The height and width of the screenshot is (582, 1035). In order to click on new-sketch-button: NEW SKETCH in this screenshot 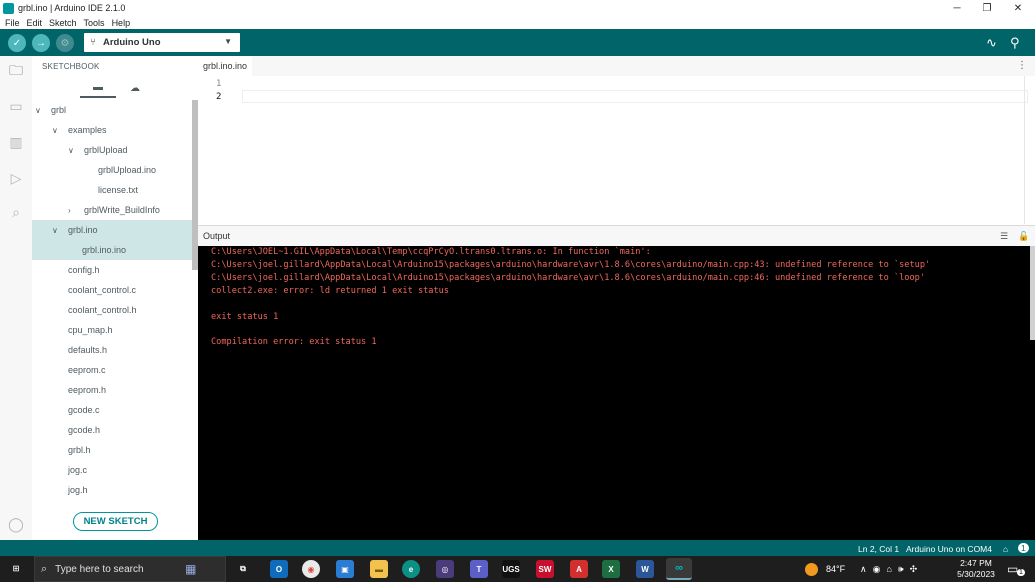, I will do `click(115, 521)`.